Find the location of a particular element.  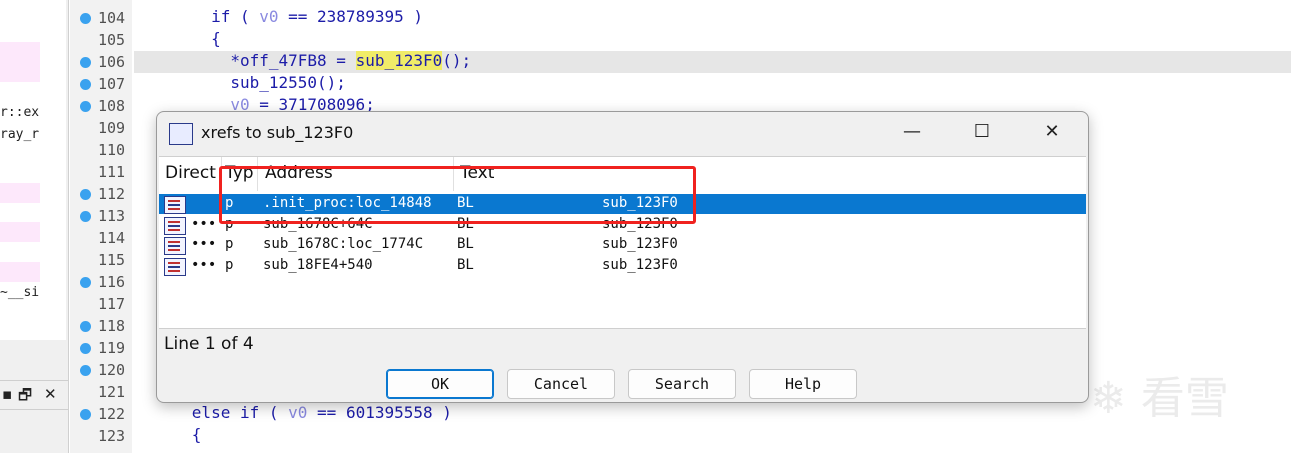

column-header-direction: Direct is located at coordinates (193, 173).